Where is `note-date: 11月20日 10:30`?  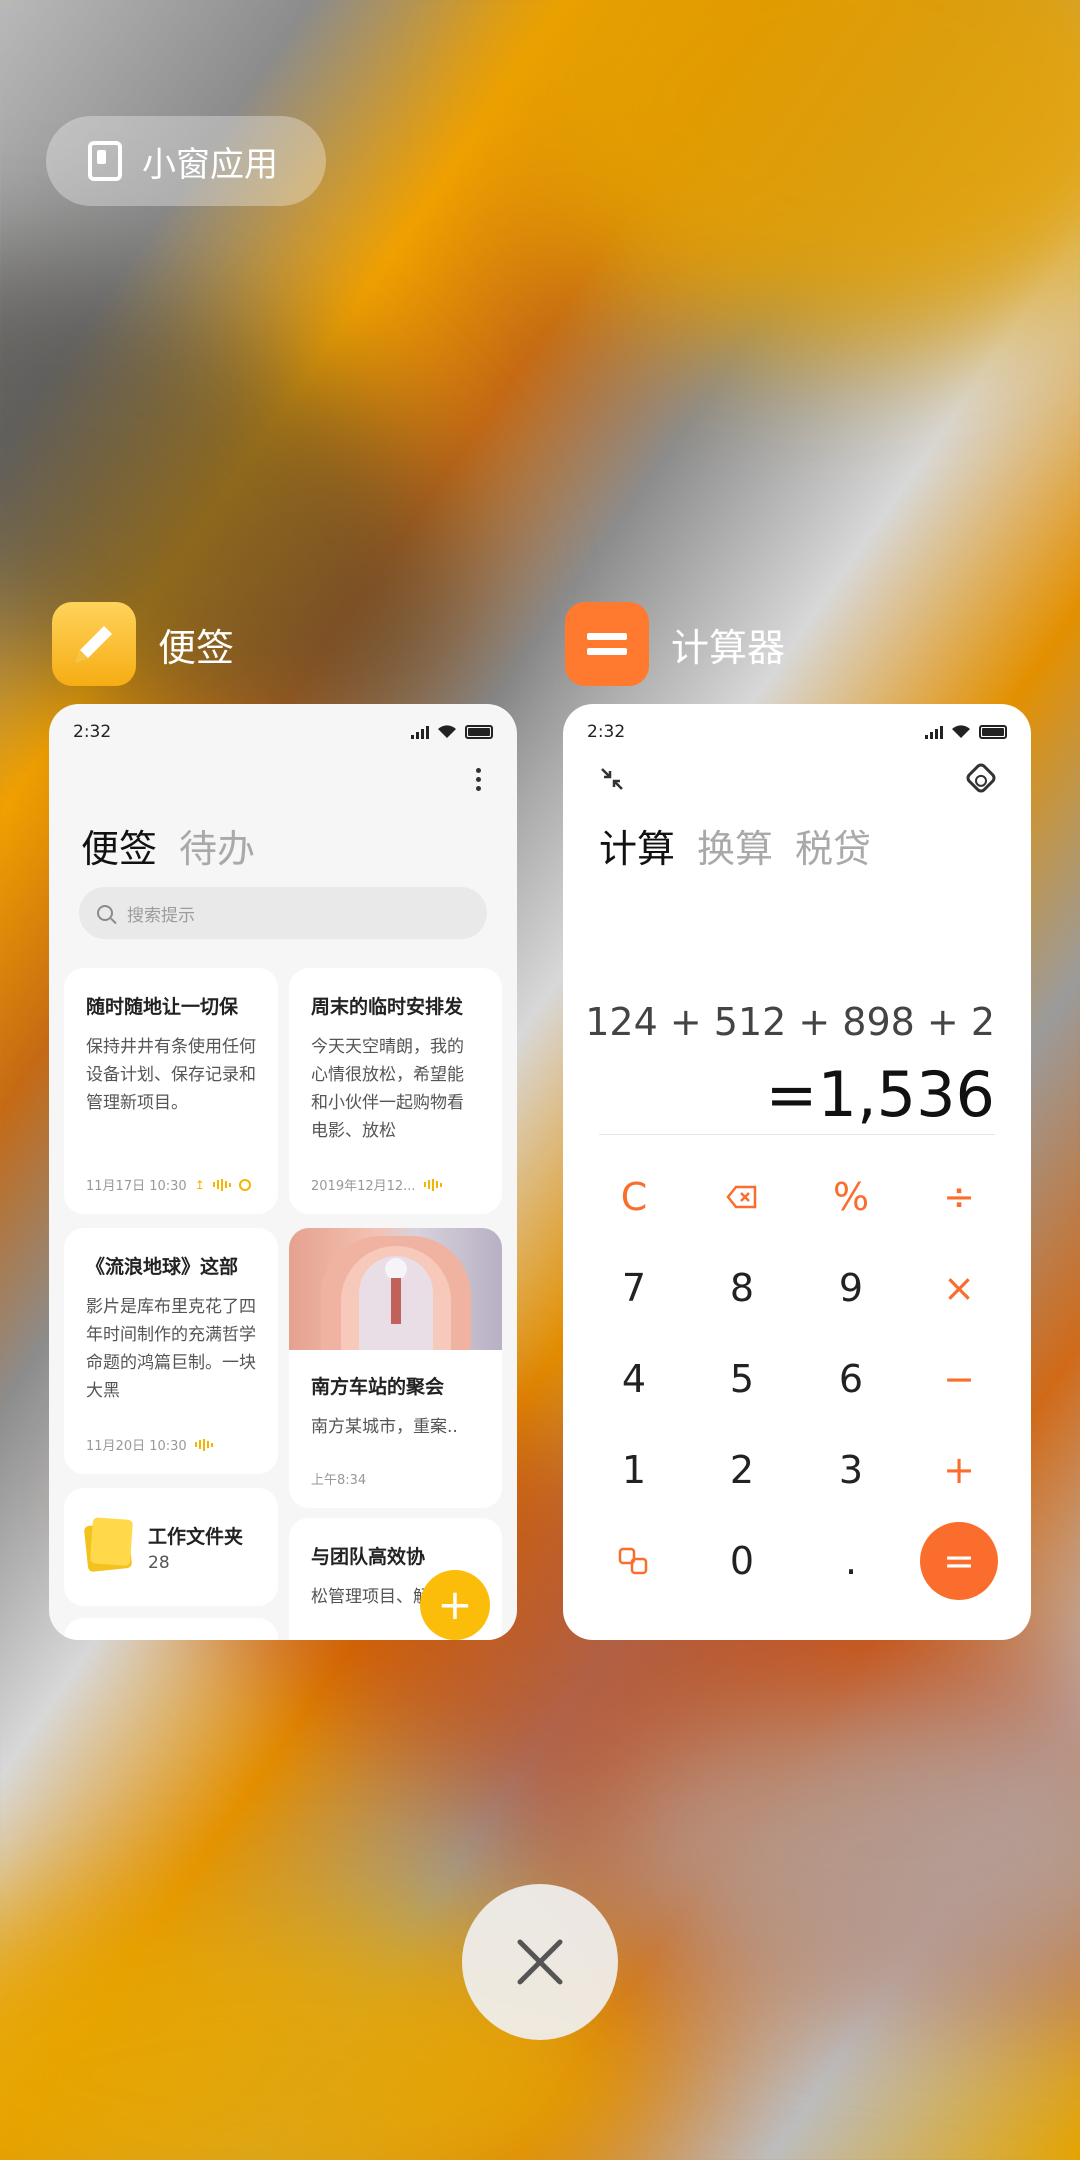 note-date: 11月20日 10:30 is located at coordinates (136, 1446).